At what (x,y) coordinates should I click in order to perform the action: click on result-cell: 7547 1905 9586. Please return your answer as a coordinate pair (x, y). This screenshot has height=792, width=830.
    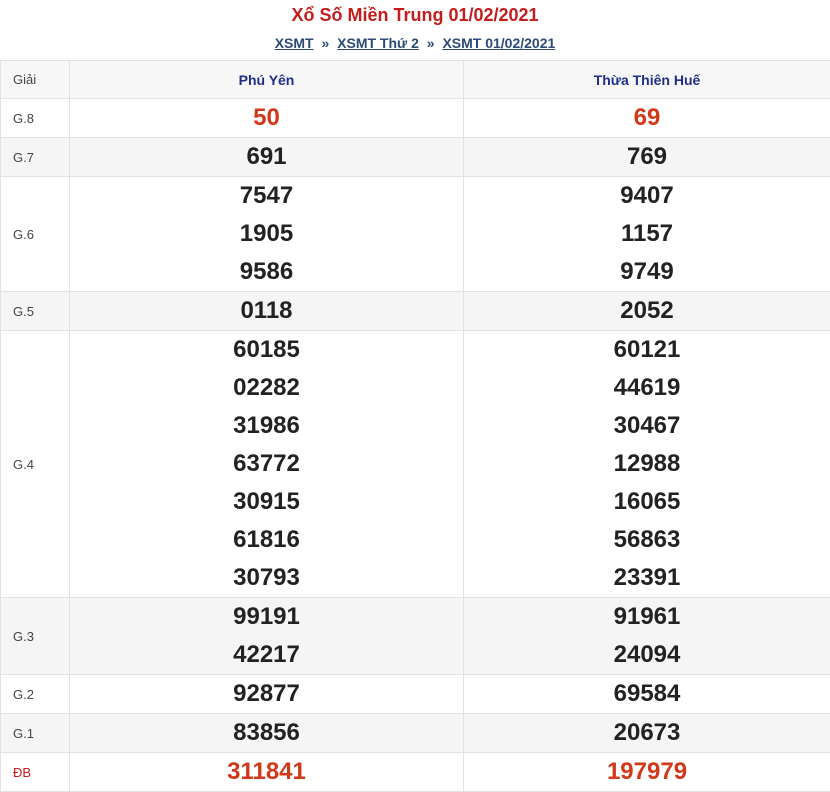
    Looking at the image, I should click on (267, 234).